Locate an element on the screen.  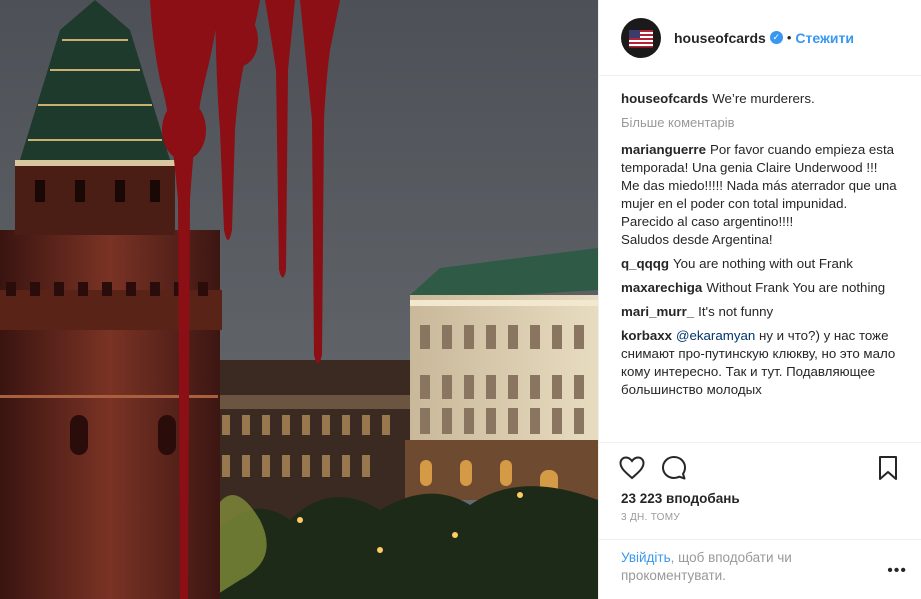
comment-icon-graphic is located at coordinates (674, 468).